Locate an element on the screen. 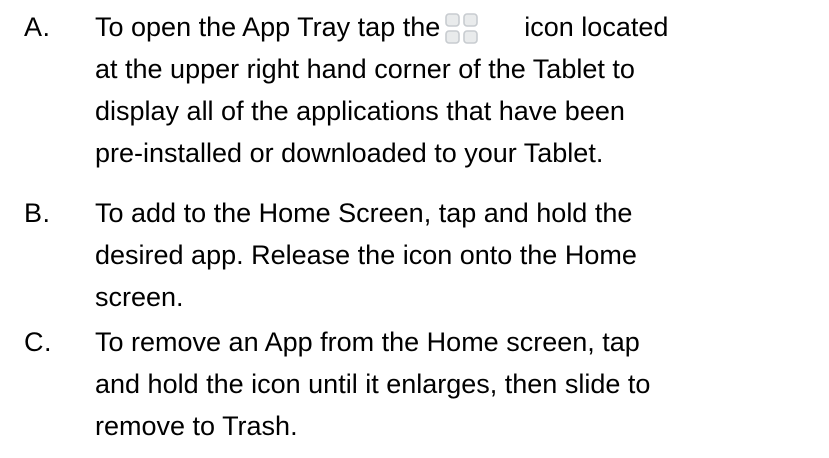 Image resolution: width=829 pixels, height=458 pixels. instruction-line: screen. is located at coordinates (139, 297).